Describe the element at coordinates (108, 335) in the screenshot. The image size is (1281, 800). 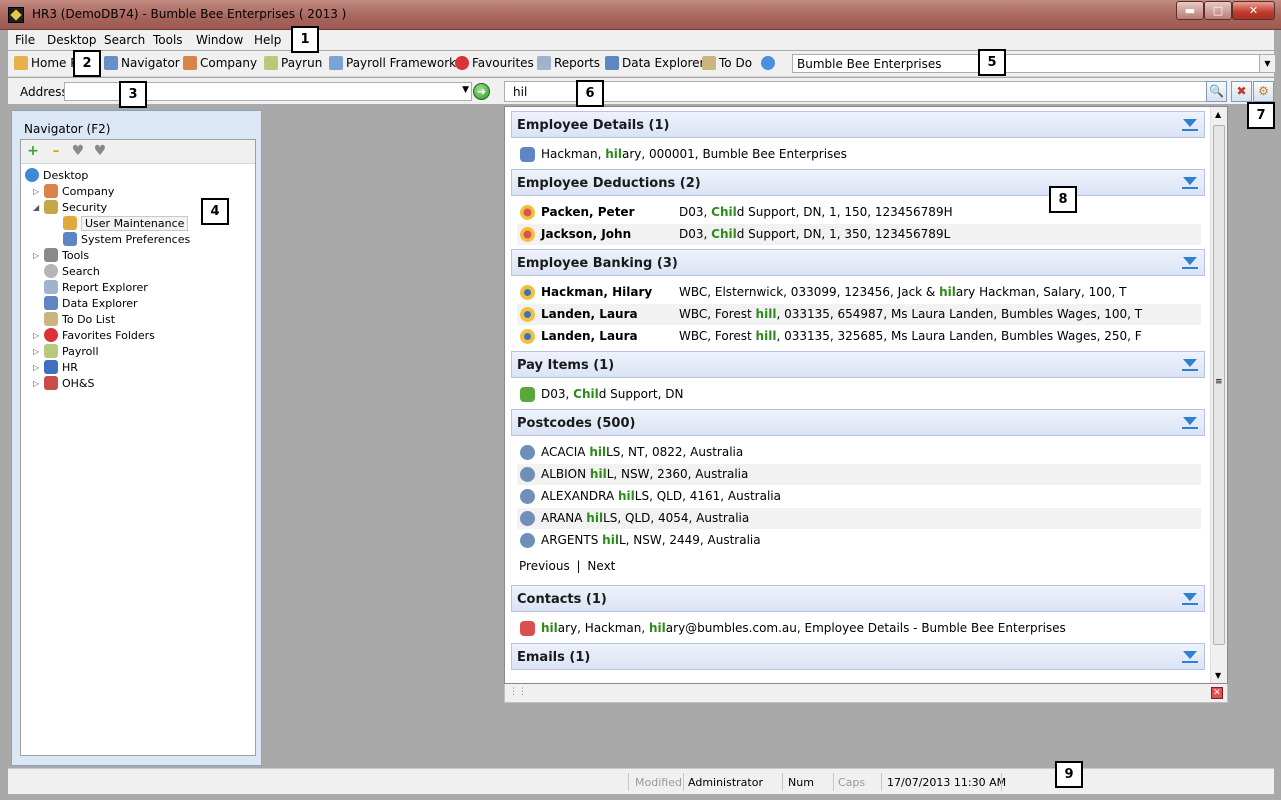
I see `tree-label: Favorites Folders` at that location.